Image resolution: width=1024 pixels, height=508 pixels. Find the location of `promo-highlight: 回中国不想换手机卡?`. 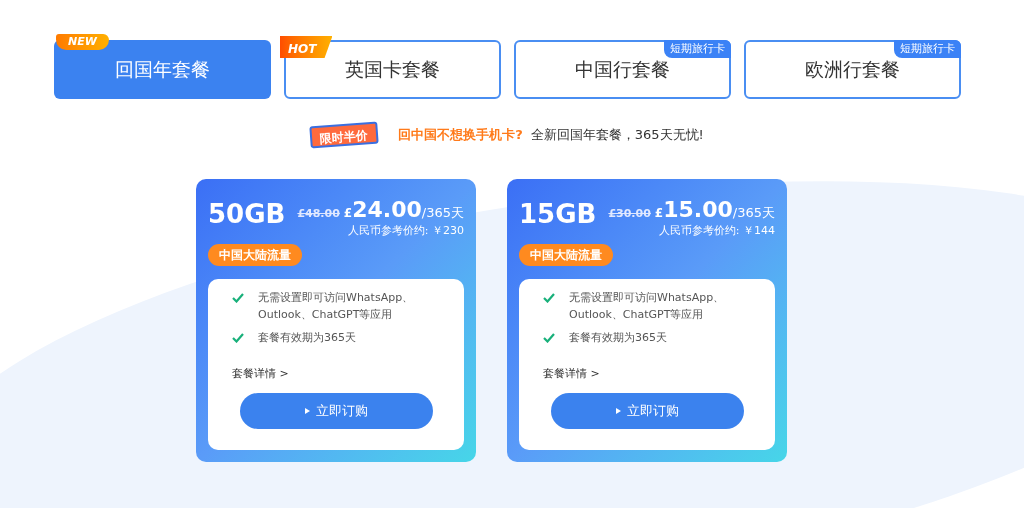

promo-highlight: 回中国不想换手机卡? is located at coordinates (460, 135).